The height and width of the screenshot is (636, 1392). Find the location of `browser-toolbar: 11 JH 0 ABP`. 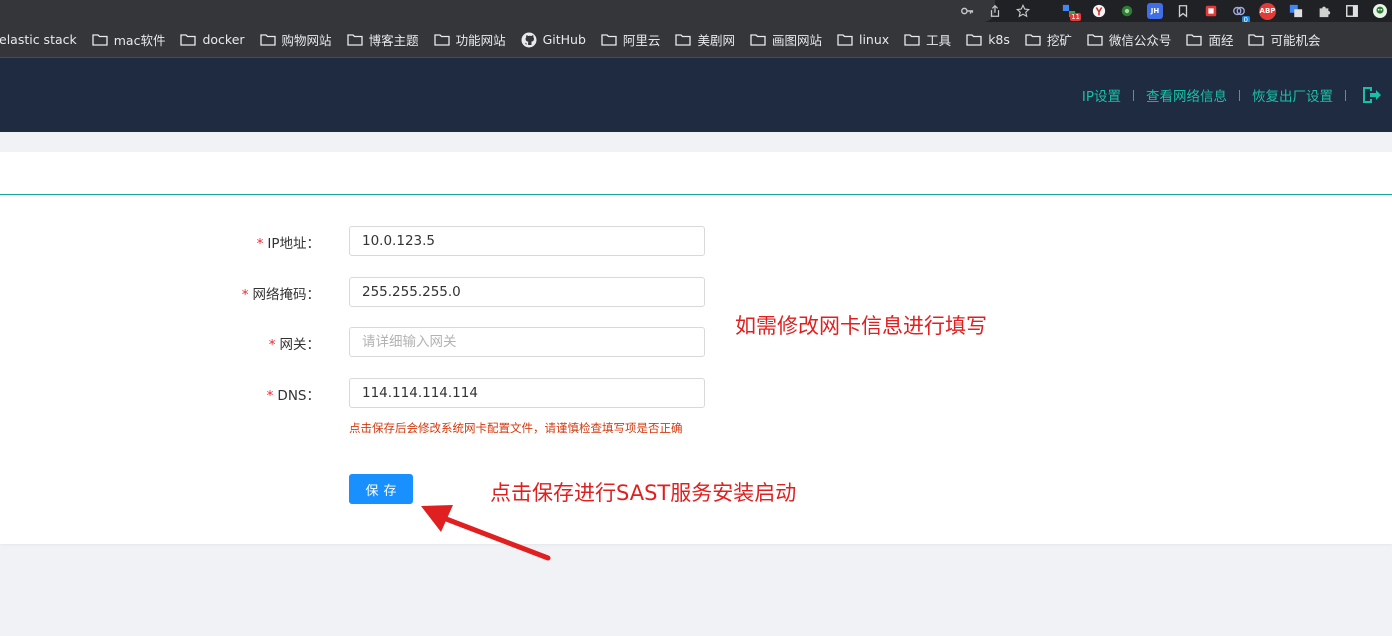

browser-toolbar: 11 JH 0 ABP is located at coordinates (696, 12).